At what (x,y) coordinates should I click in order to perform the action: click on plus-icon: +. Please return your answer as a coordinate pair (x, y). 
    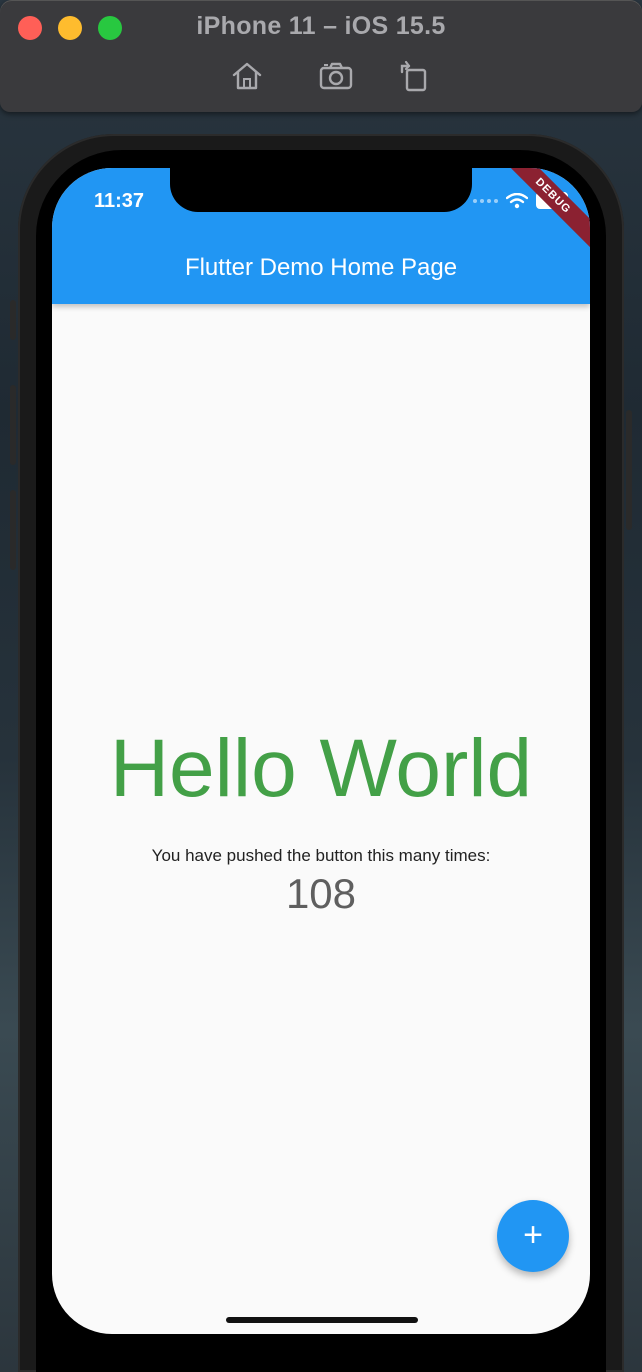
    Looking at the image, I should click on (533, 1235).